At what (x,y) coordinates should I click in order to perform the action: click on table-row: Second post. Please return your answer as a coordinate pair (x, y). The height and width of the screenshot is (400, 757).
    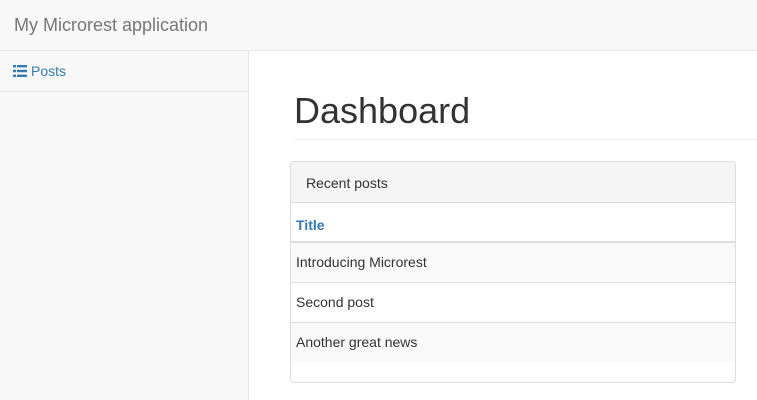
    Looking at the image, I should click on (513, 302).